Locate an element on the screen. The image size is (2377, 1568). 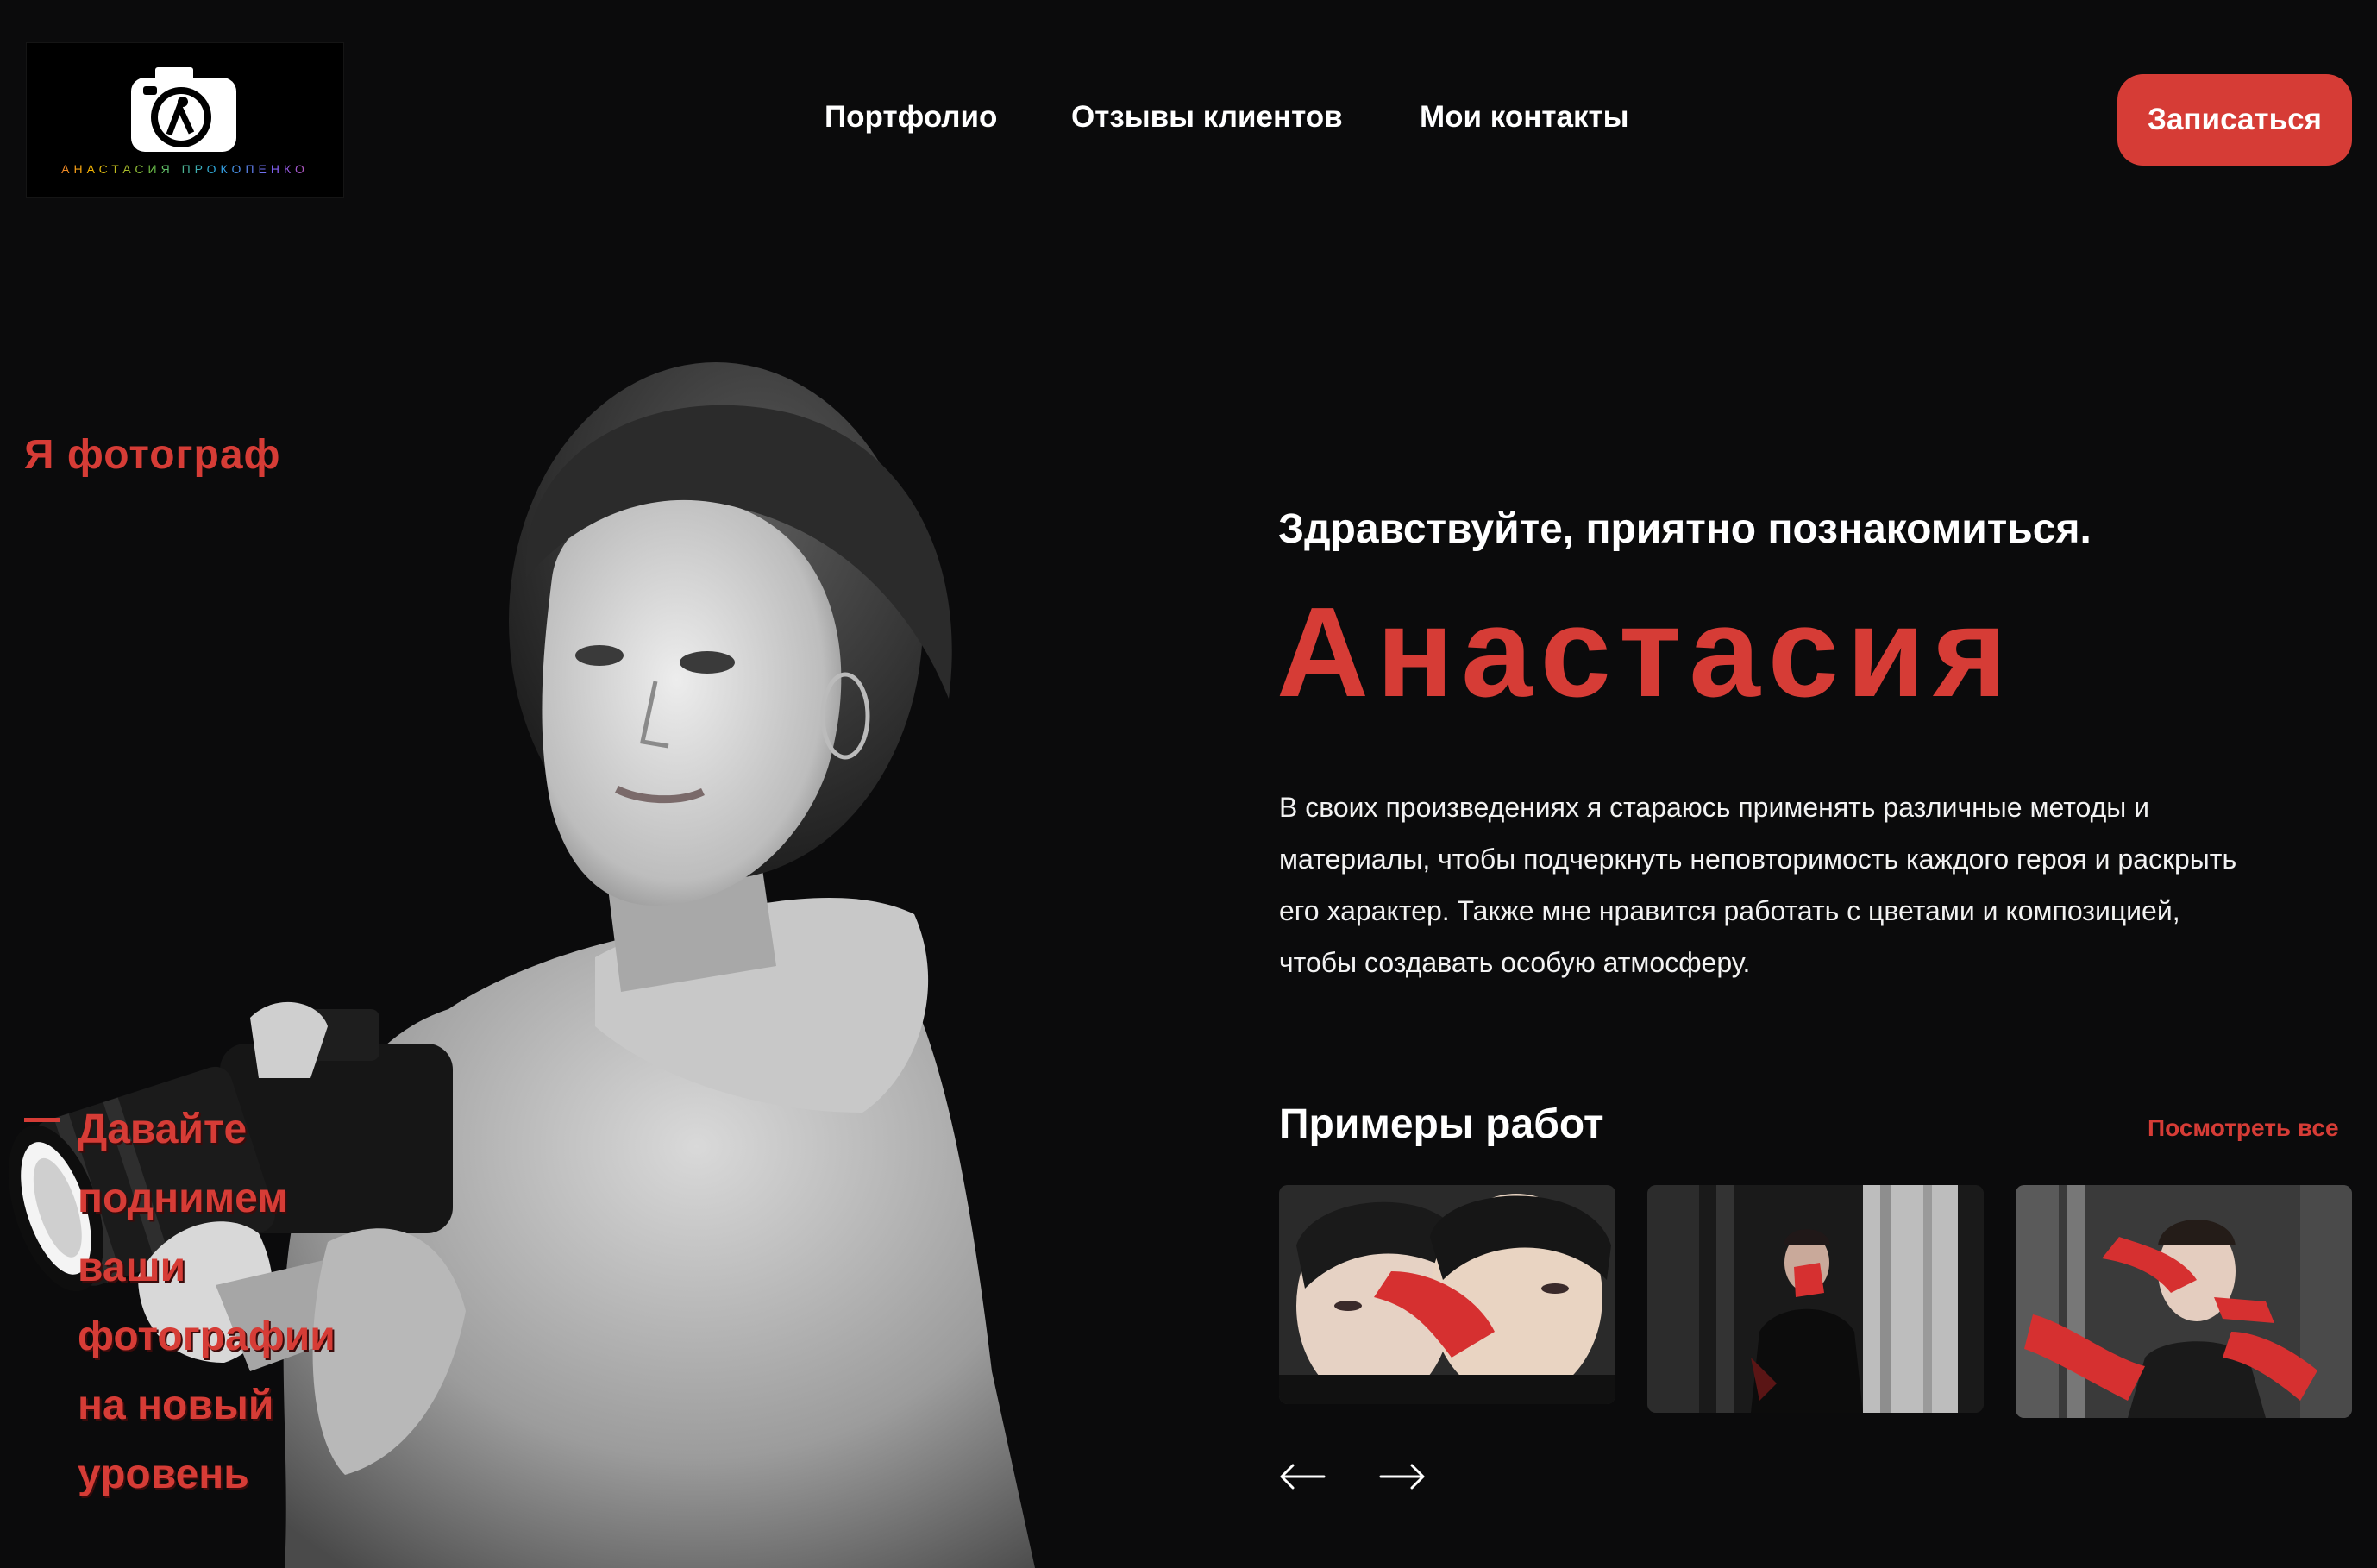
see-all-link: Посмотреть все is located at coordinates (2244, 1128).